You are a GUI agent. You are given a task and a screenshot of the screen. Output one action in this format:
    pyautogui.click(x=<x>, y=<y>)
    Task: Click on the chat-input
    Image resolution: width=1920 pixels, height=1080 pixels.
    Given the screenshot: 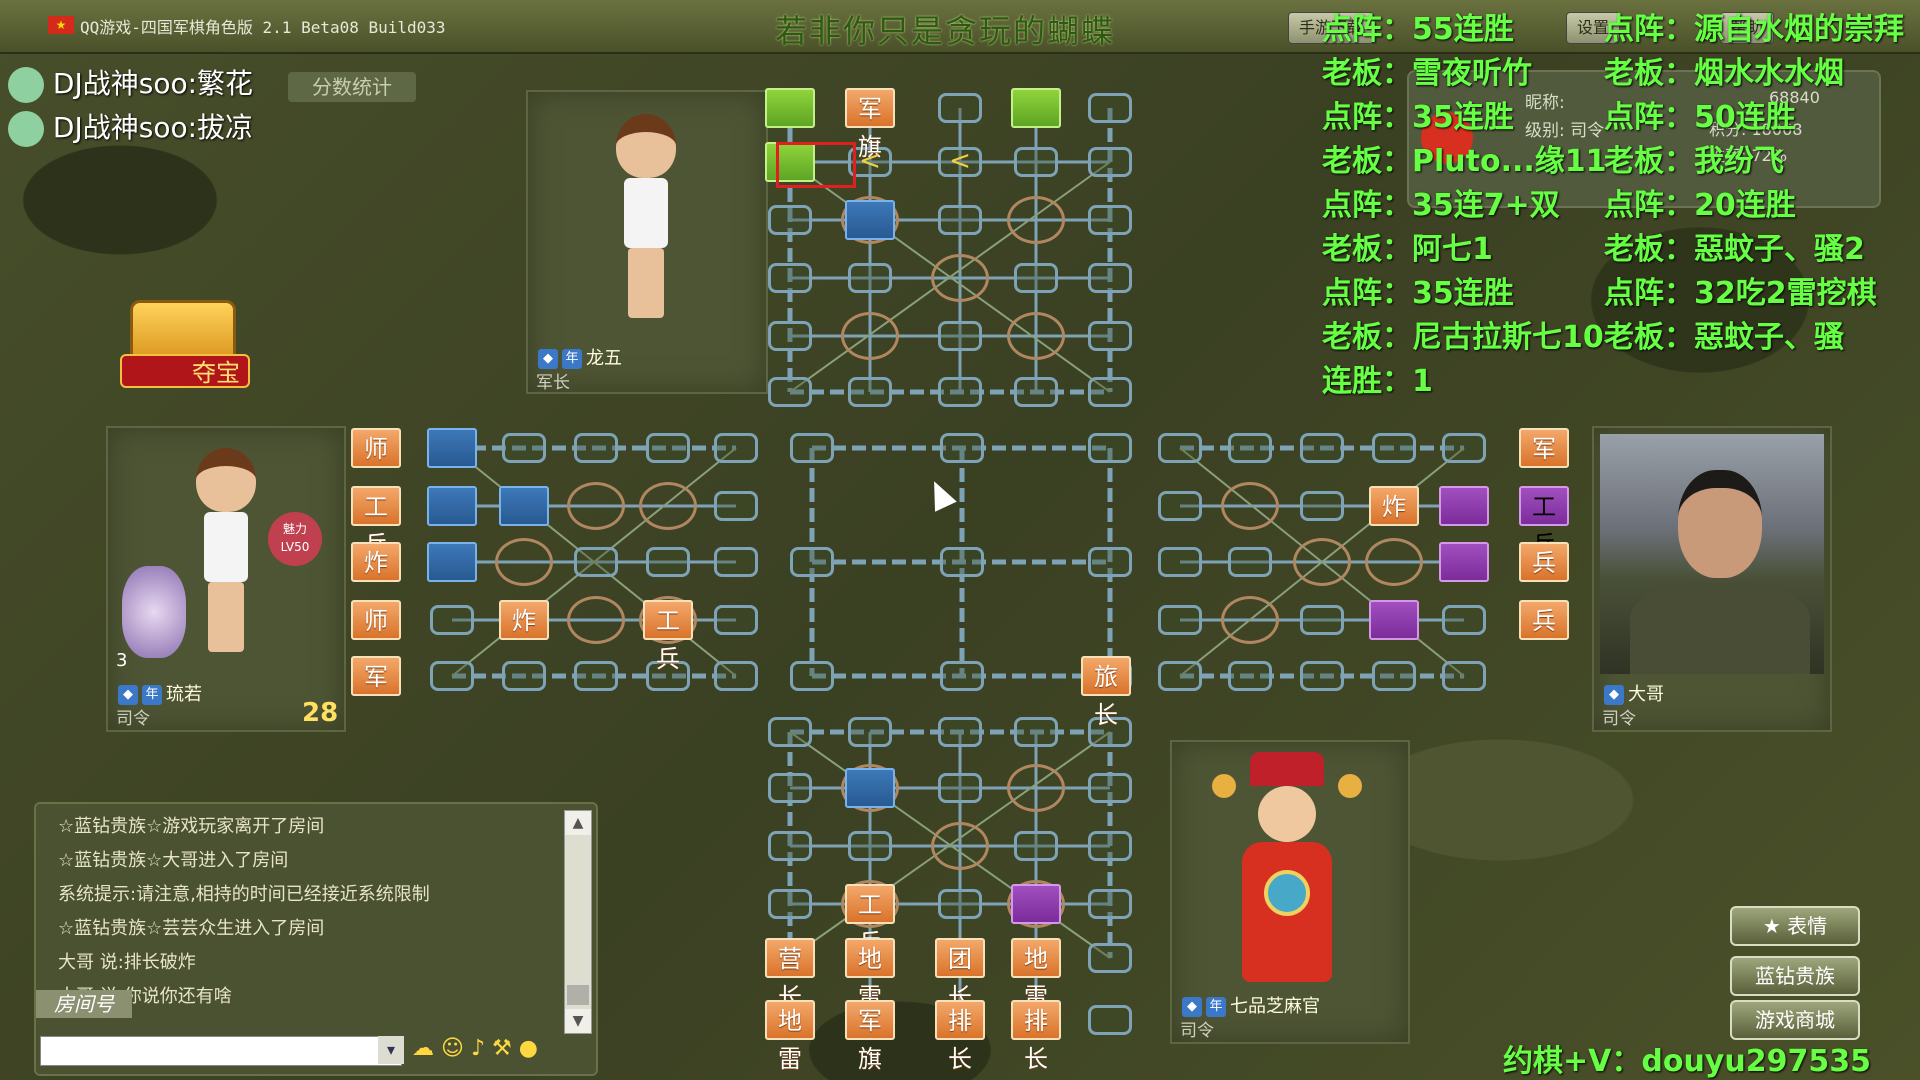 What is the action you would take?
    pyautogui.click(x=221, y=1051)
    